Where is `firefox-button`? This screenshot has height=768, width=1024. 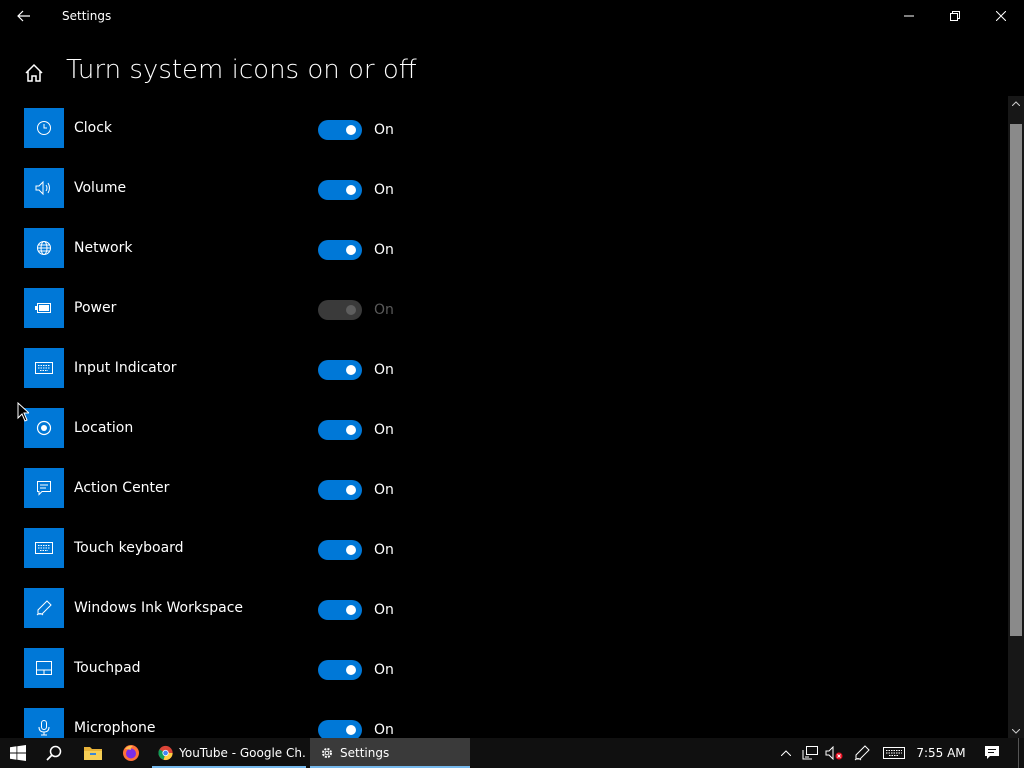 firefox-button is located at coordinates (131, 753).